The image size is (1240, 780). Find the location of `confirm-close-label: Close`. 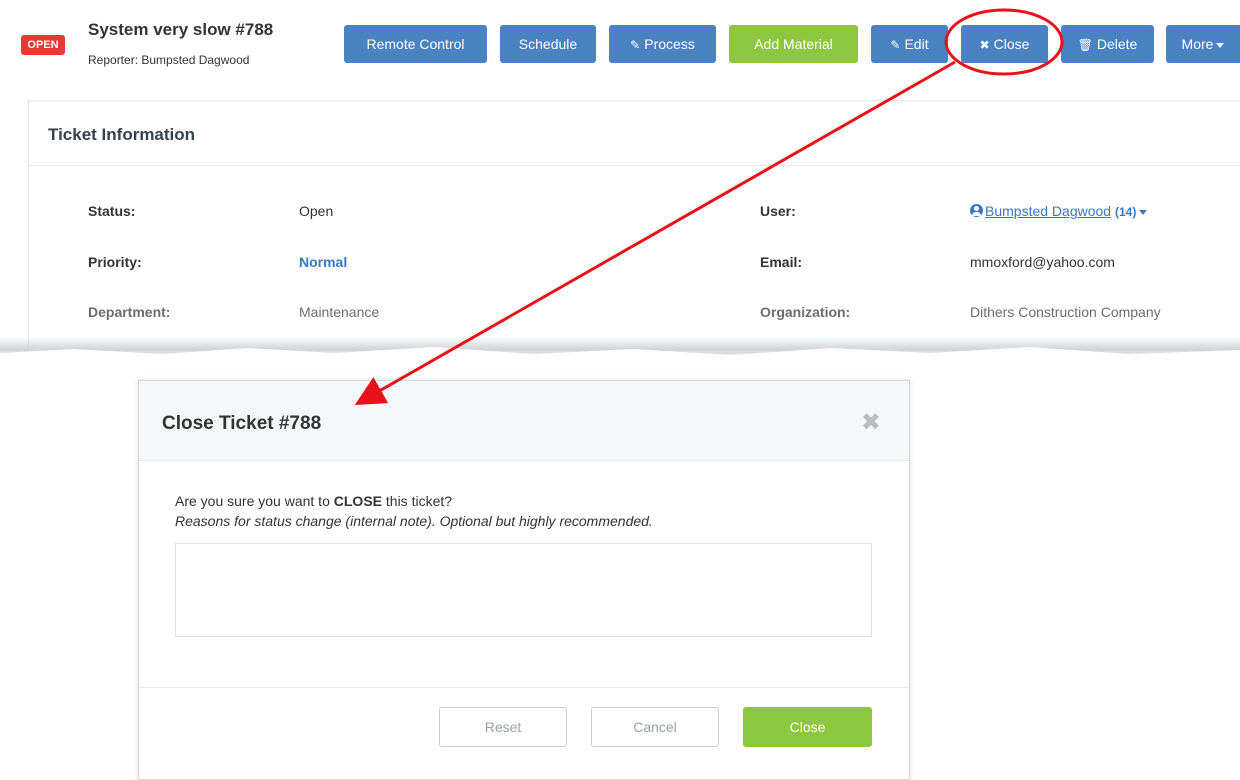

confirm-close-label: Close is located at coordinates (807, 727).